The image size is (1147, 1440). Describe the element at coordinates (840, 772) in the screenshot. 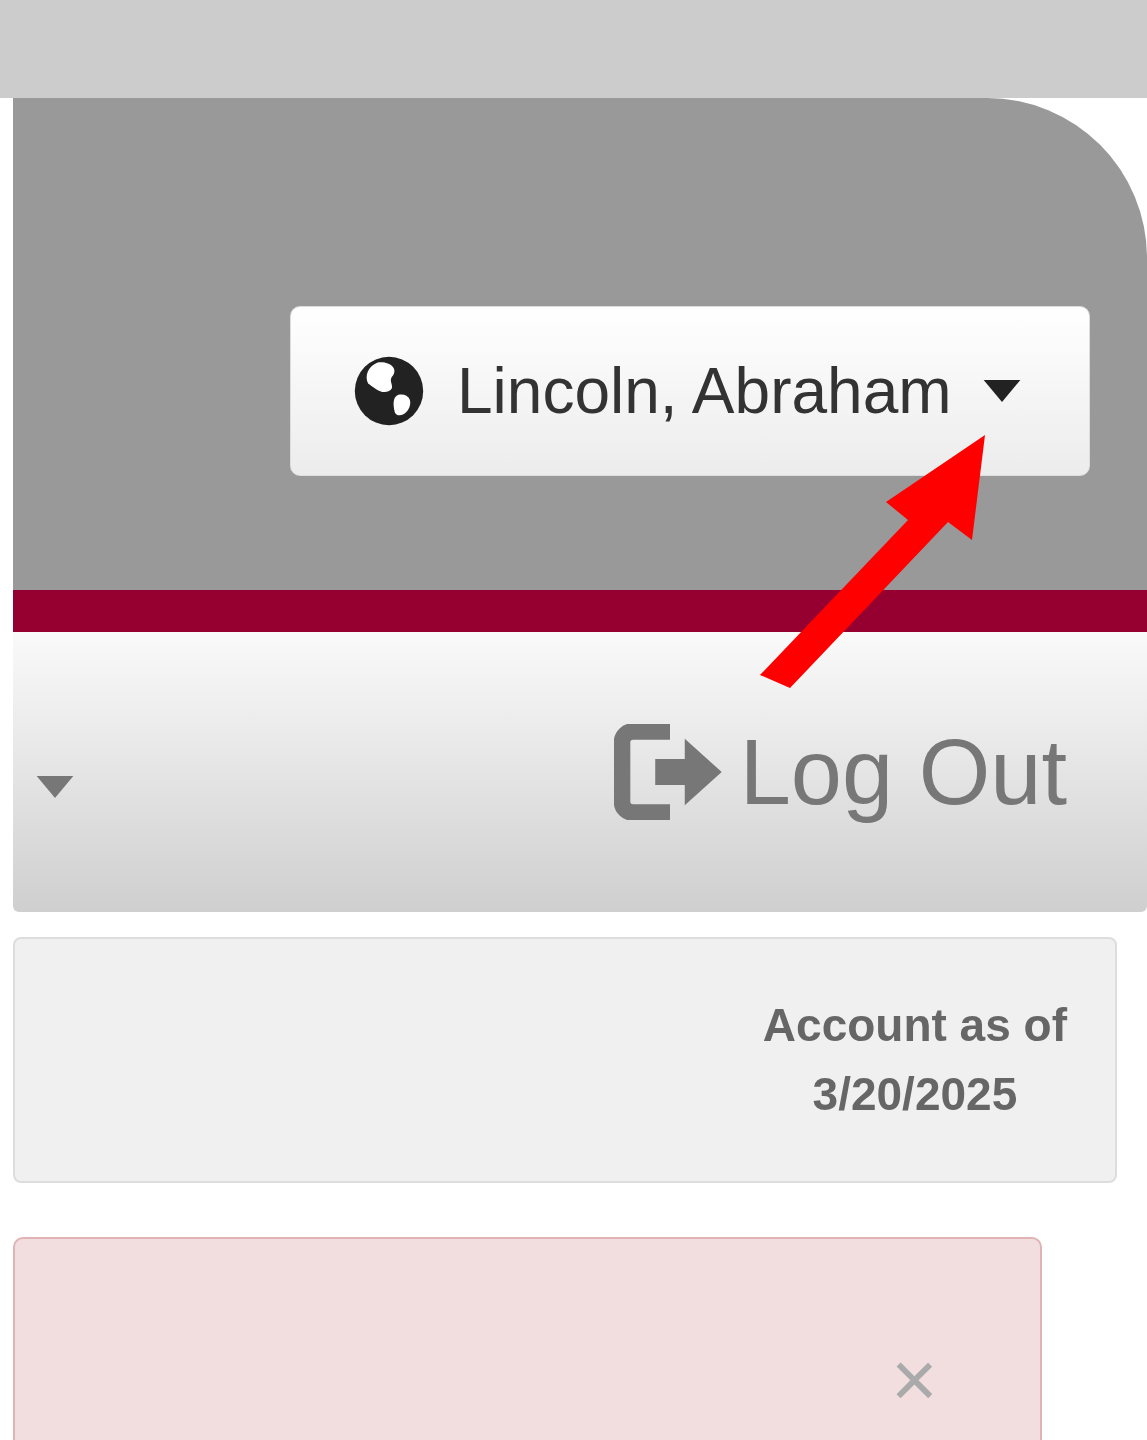

I see `logout-link: Log Out` at that location.